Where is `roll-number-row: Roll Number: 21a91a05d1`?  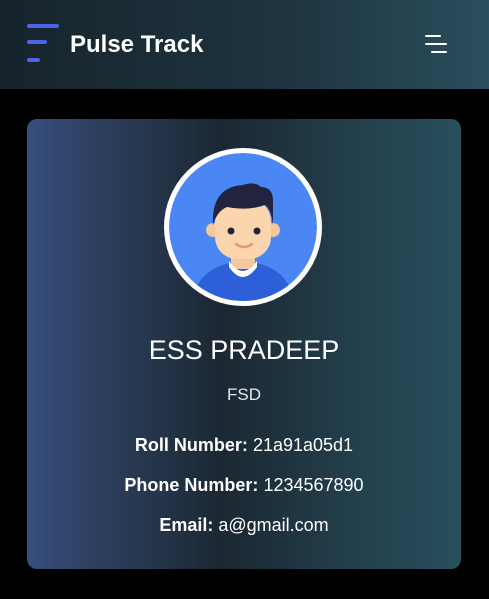 roll-number-row: Roll Number: 21a91a05d1 is located at coordinates (244, 445).